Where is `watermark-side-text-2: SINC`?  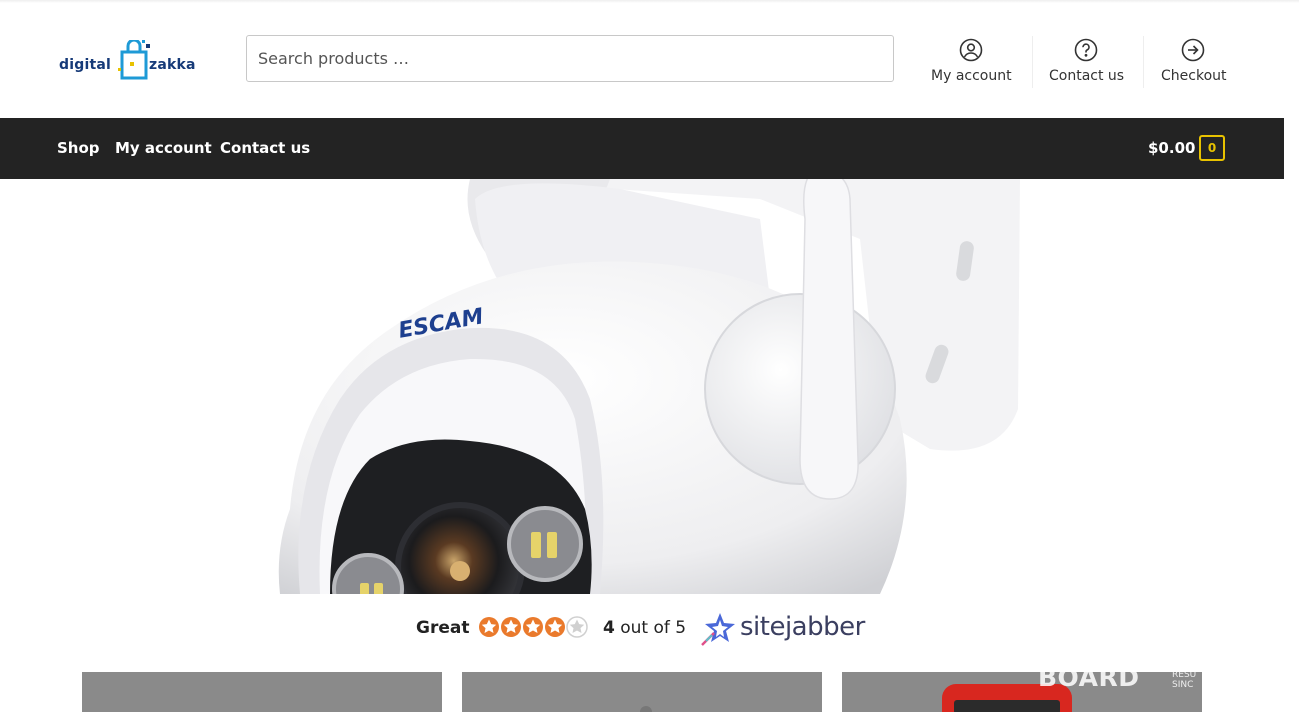 watermark-side-text-2: SINC is located at coordinates (1183, 685).